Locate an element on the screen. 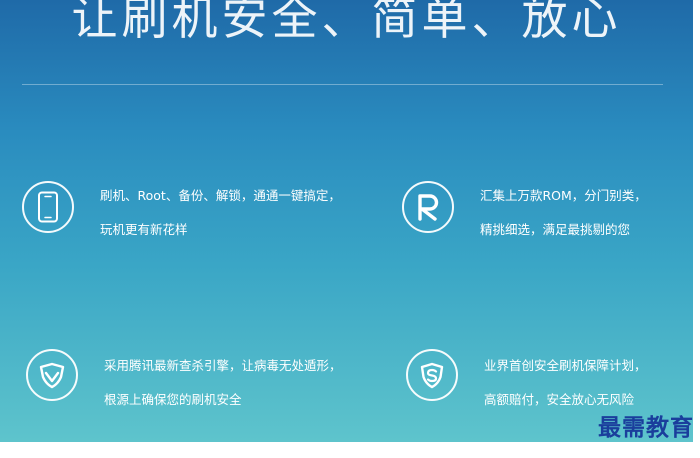 The height and width of the screenshot is (458, 700). feature-description: 业界首创安全刷机保障计划， 高额赔付，安全放心无风险 is located at coordinates (588, 383).